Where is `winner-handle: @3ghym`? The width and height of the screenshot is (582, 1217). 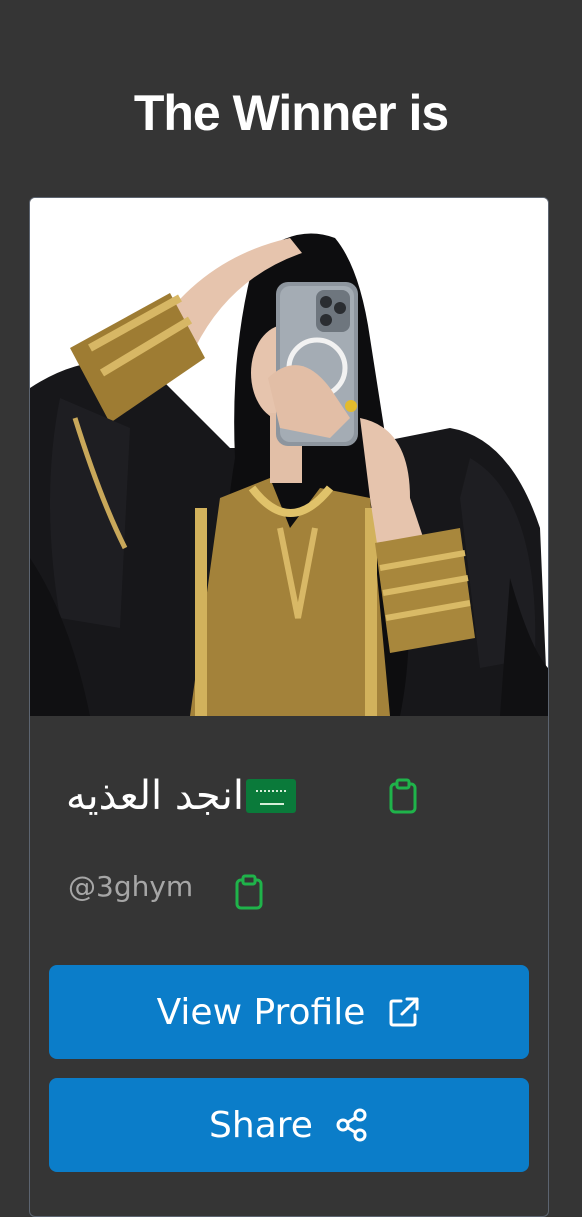
winner-handle: @3ghym is located at coordinates (131, 886).